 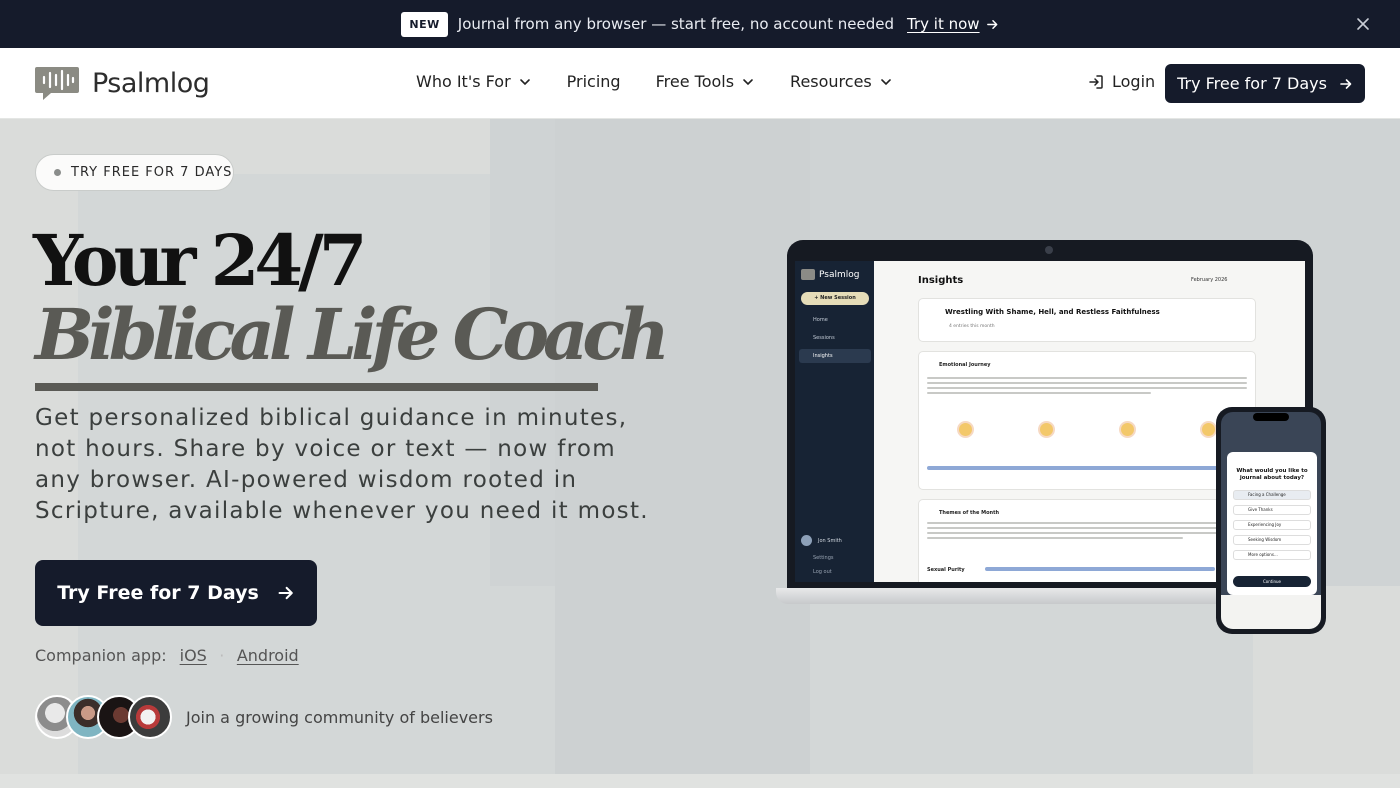 What do you see at coordinates (1271, 417) in the screenshot?
I see `dynamic-island` at bounding box center [1271, 417].